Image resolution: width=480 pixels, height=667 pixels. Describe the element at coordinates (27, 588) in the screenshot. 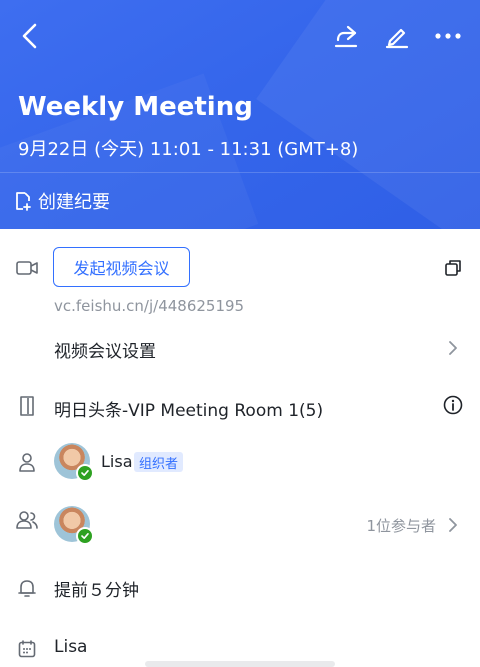

I see `bell-icon` at that location.